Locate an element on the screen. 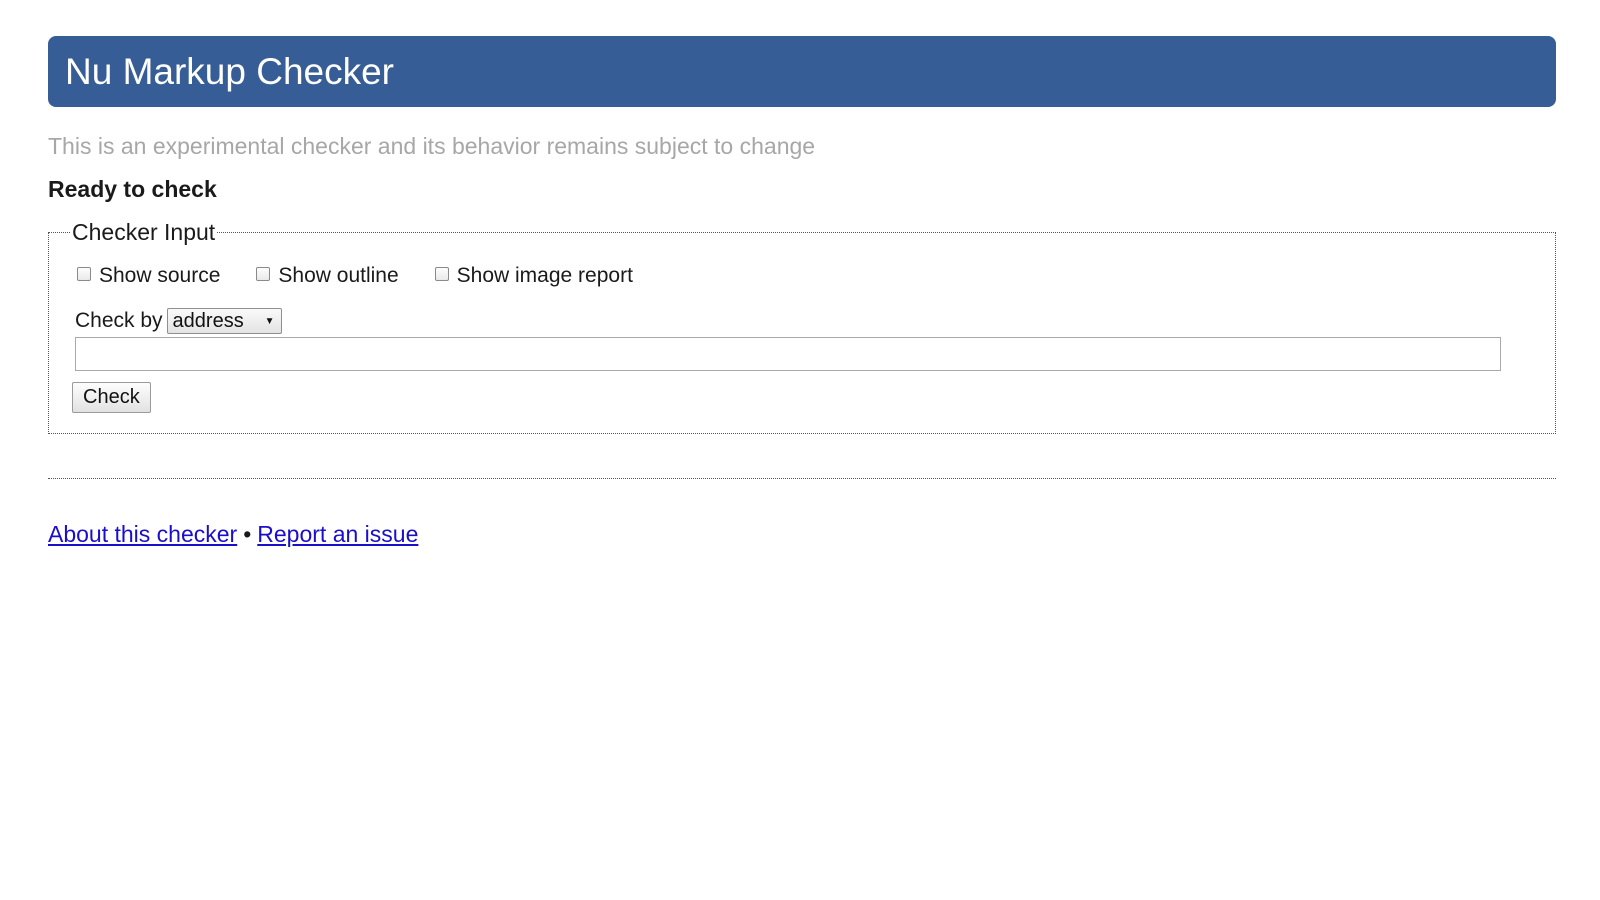 This screenshot has width=1600, height=900. show-image-report-label: Show image report is located at coordinates (544, 275).